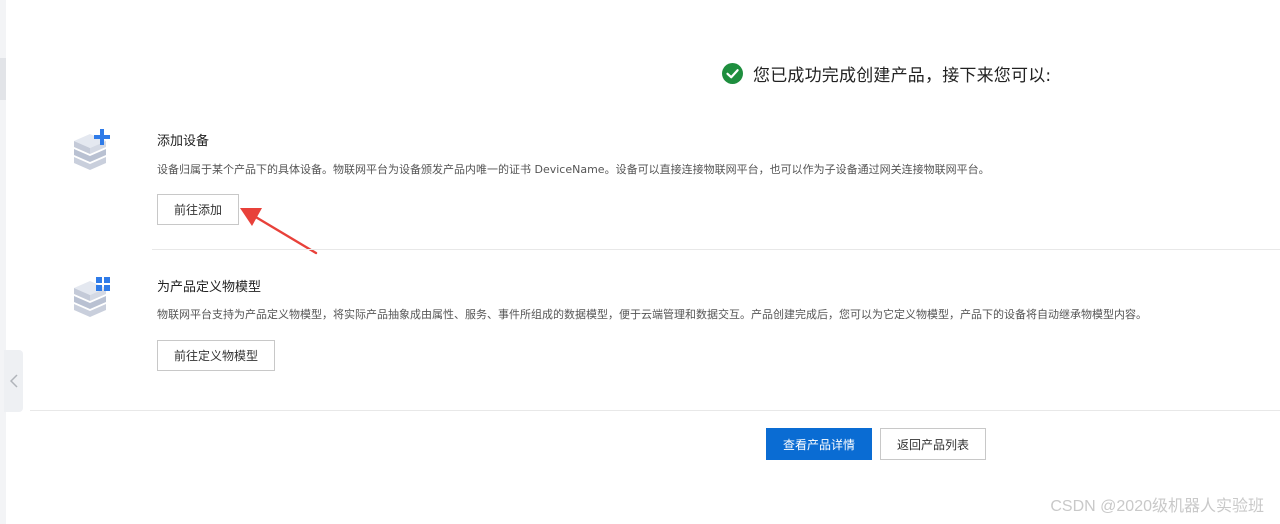 The height and width of the screenshot is (524, 1280). I want to click on section-divider, so click(716, 249).